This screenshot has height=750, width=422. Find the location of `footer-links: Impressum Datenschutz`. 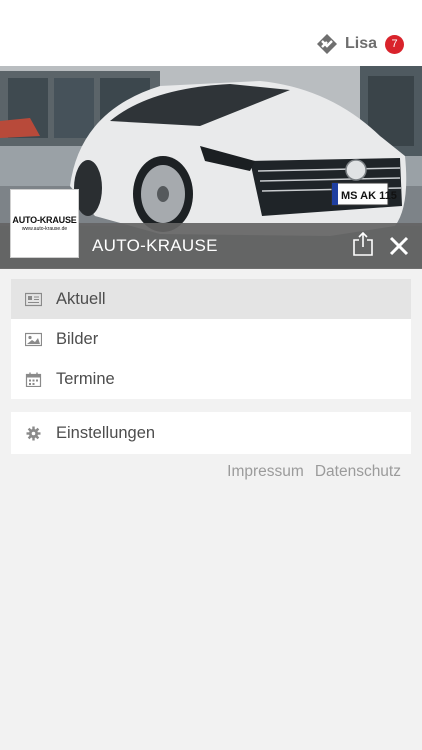

footer-links: Impressum Datenschutz is located at coordinates (314, 472).